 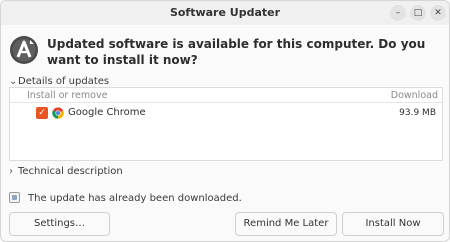 I want to click on download-status: The update has already been downloaded., so click(x=125, y=198).